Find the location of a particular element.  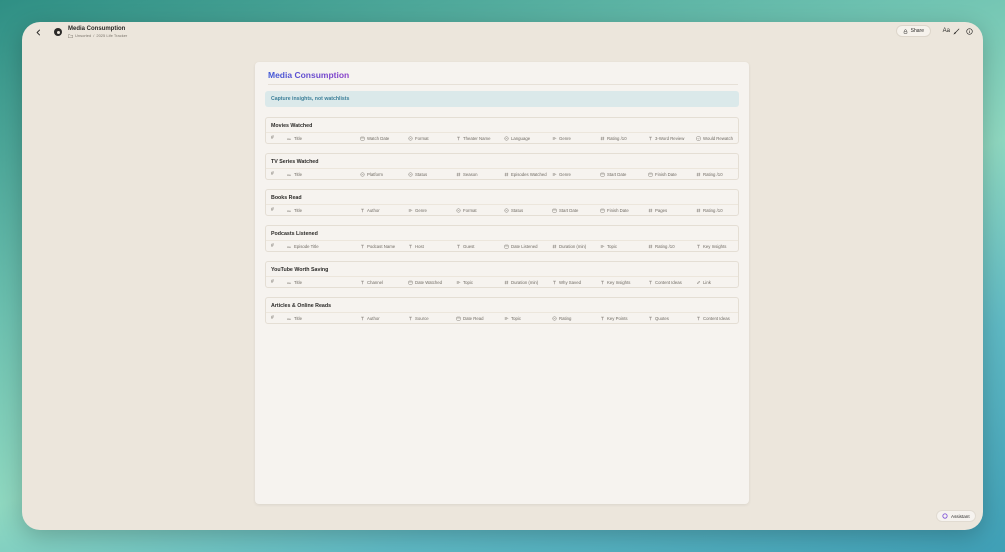

share-button: Share is located at coordinates (913, 31).